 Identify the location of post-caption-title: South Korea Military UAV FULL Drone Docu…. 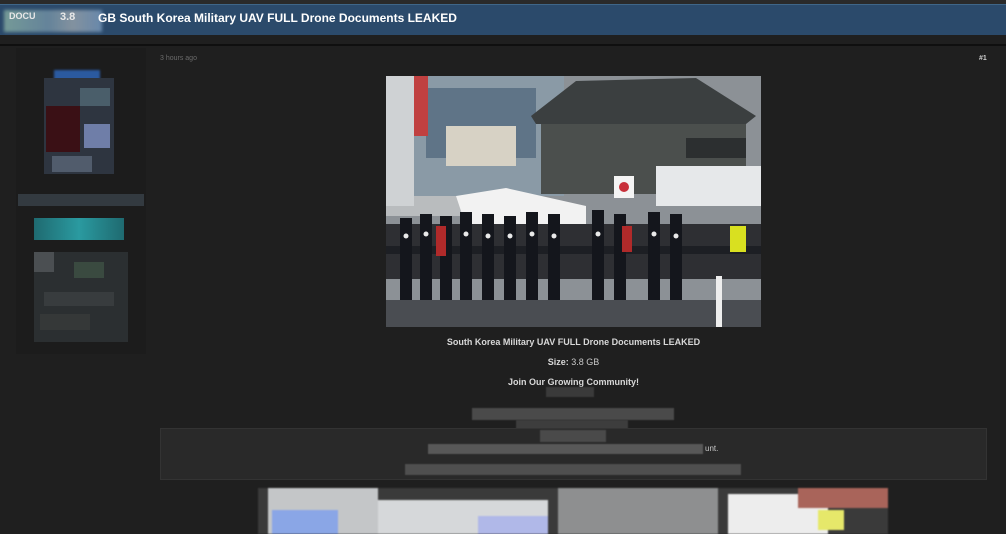
(573, 342).